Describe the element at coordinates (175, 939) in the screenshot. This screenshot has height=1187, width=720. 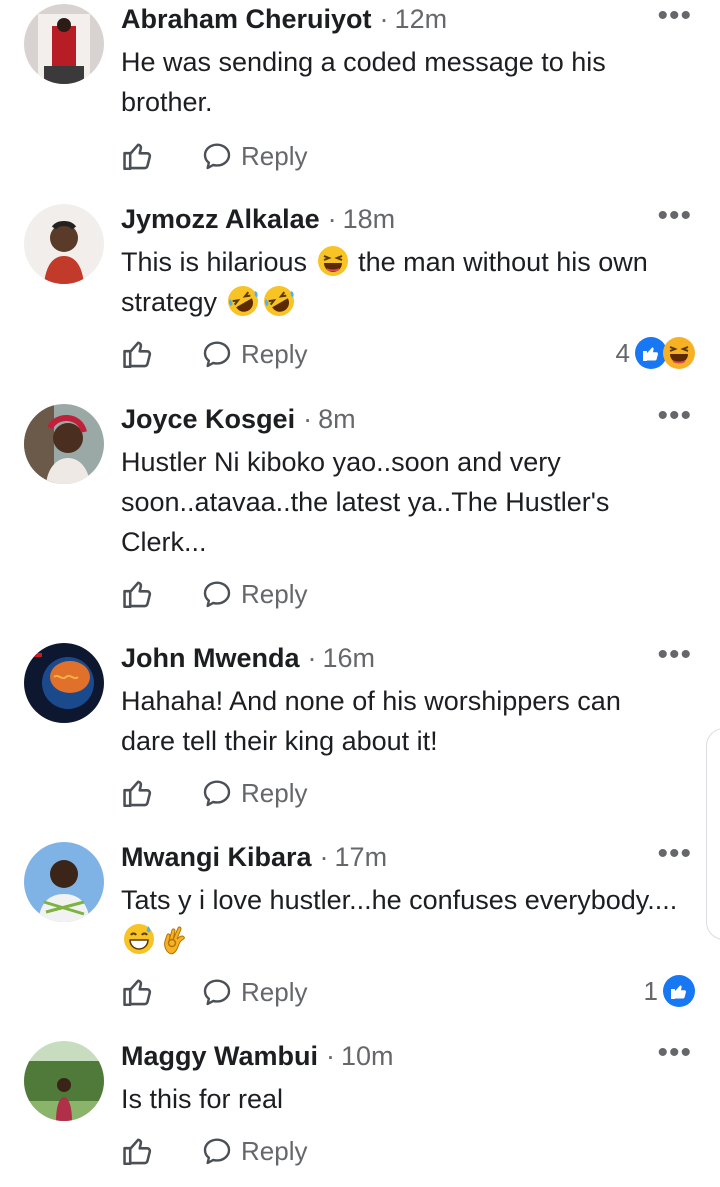
I see `ok-hand-emoji-icon` at that location.